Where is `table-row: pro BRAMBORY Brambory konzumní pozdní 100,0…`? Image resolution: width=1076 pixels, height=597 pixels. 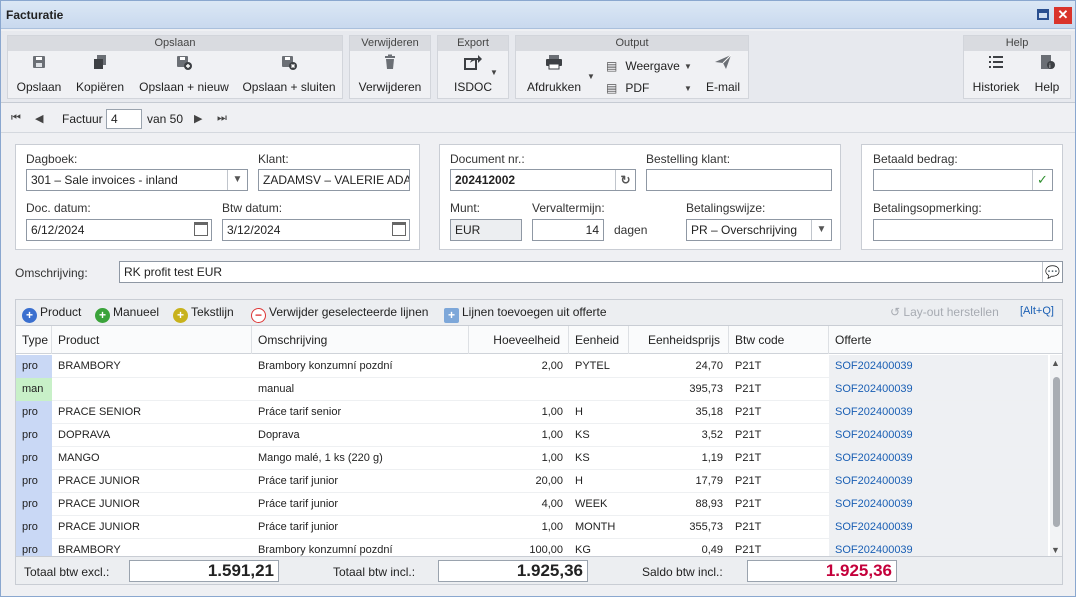
table-row: pro BRAMBORY Brambory konzumní pozdní 100,0… is located at coordinates (532, 547).